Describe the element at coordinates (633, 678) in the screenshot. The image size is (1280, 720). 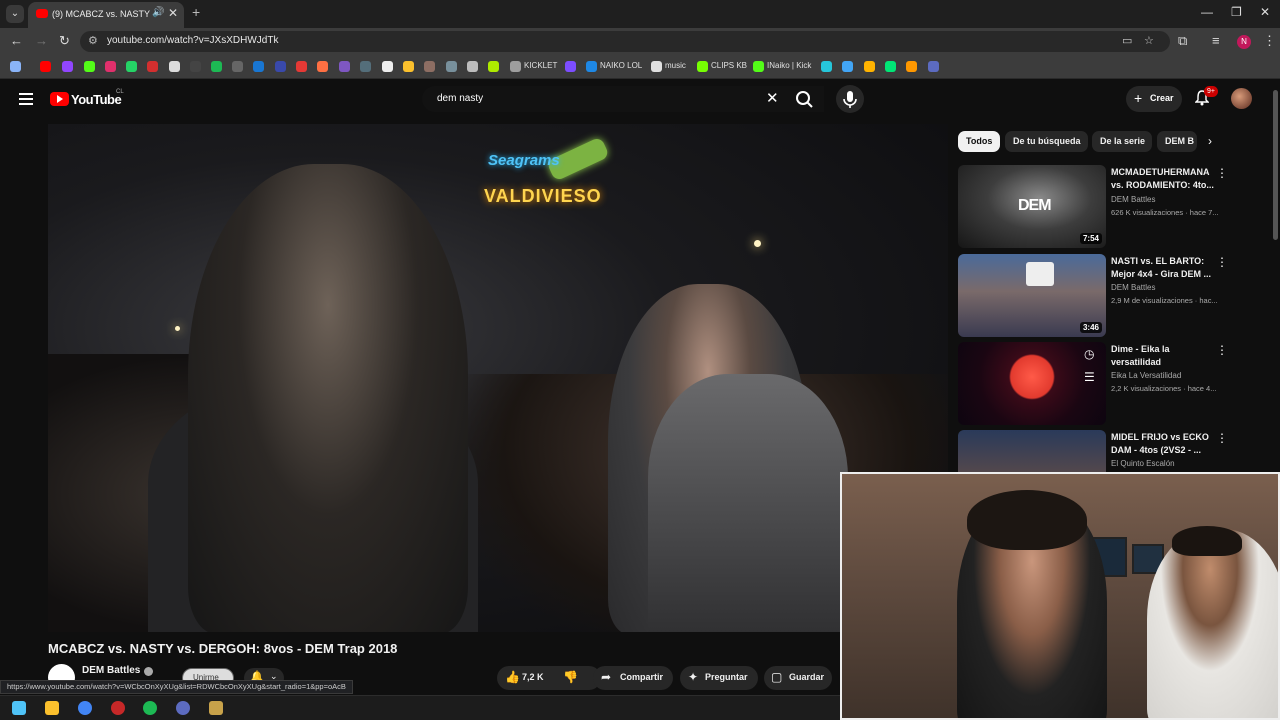
I see `share-button: ➦ Compartir` at that location.